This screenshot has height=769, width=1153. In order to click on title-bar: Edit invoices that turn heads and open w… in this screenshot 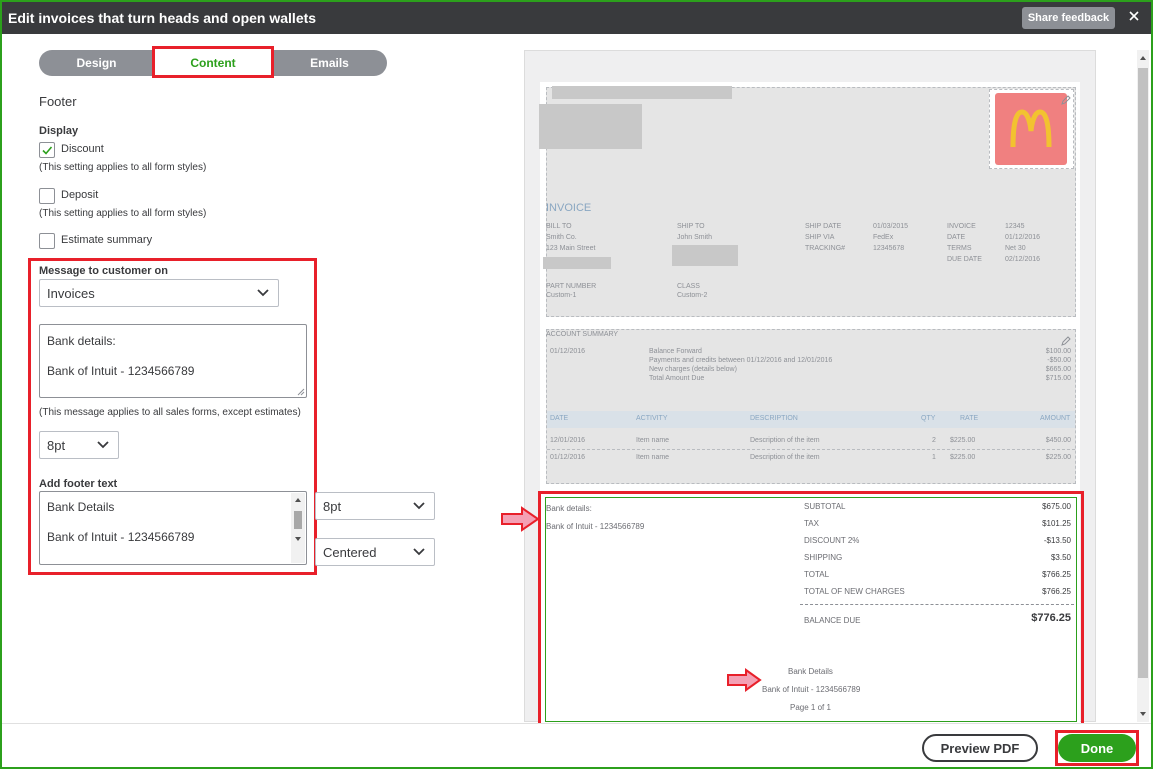, I will do `click(576, 18)`.